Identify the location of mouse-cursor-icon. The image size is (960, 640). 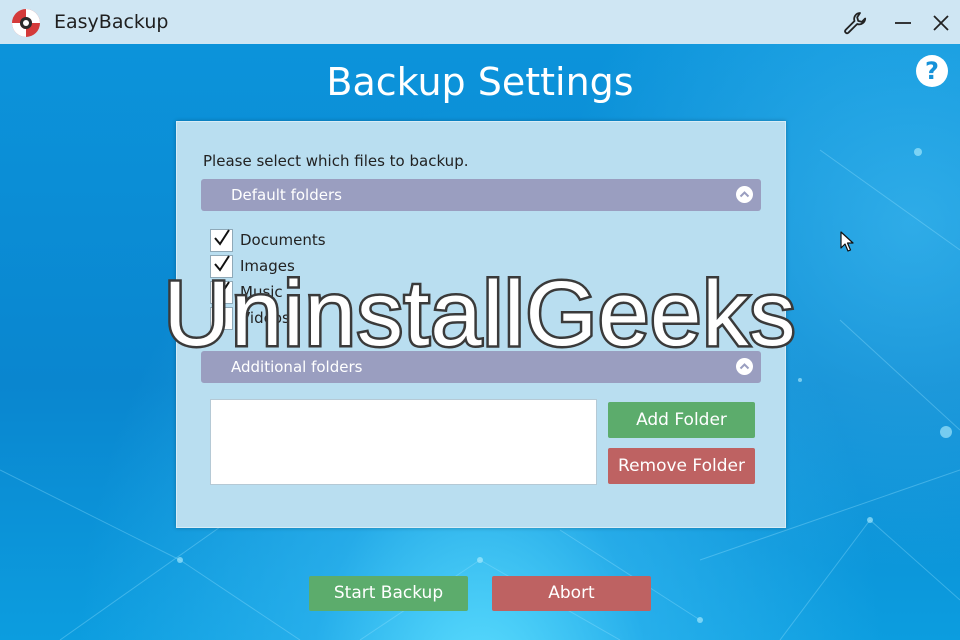
(847, 241).